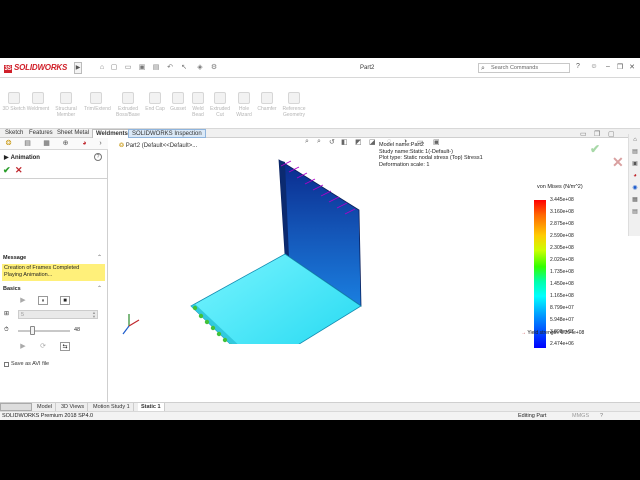 The width and height of the screenshot is (640, 480). What do you see at coordinates (595, 149) in the screenshot?
I see `confirm-corner-check-icon: ✔` at bounding box center [595, 149].